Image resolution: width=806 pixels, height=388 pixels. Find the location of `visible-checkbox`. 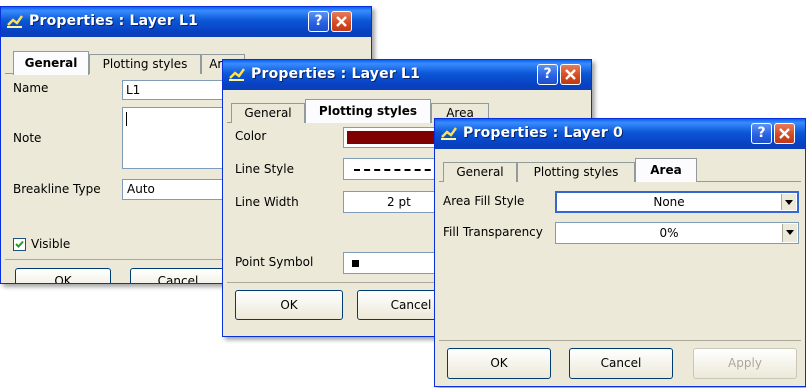

visible-checkbox is located at coordinates (19, 244).